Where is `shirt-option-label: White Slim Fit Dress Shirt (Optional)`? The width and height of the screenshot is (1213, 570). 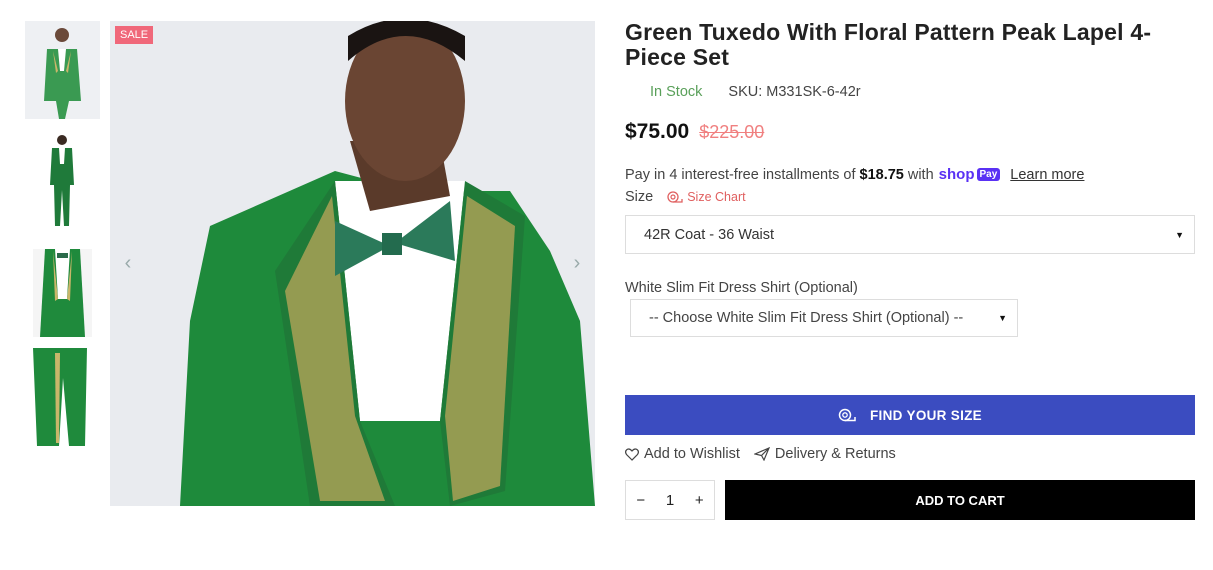
shirt-option-label: White Slim Fit Dress Shirt (Optional) is located at coordinates (741, 288).